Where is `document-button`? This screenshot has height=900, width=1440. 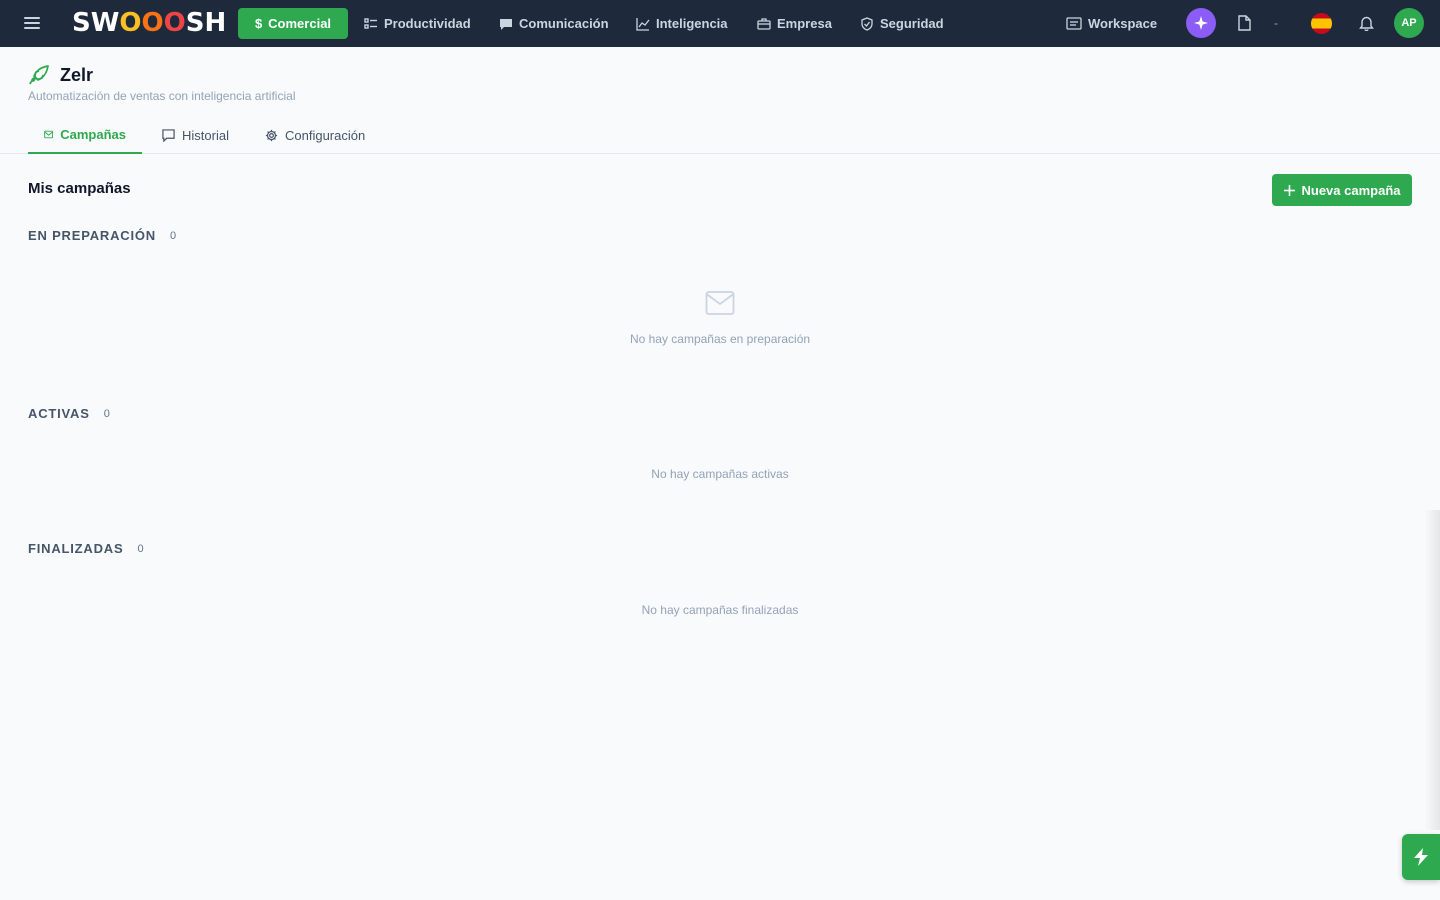
document-button is located at coordinates (1244, 23).